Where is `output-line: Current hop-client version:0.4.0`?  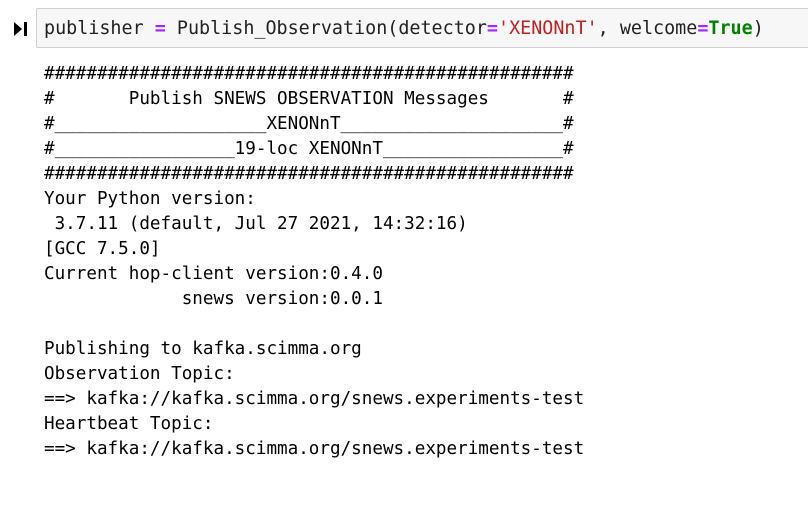
output-line: Current hop-client version:0.4.0 is located at coordinates (213, 274).